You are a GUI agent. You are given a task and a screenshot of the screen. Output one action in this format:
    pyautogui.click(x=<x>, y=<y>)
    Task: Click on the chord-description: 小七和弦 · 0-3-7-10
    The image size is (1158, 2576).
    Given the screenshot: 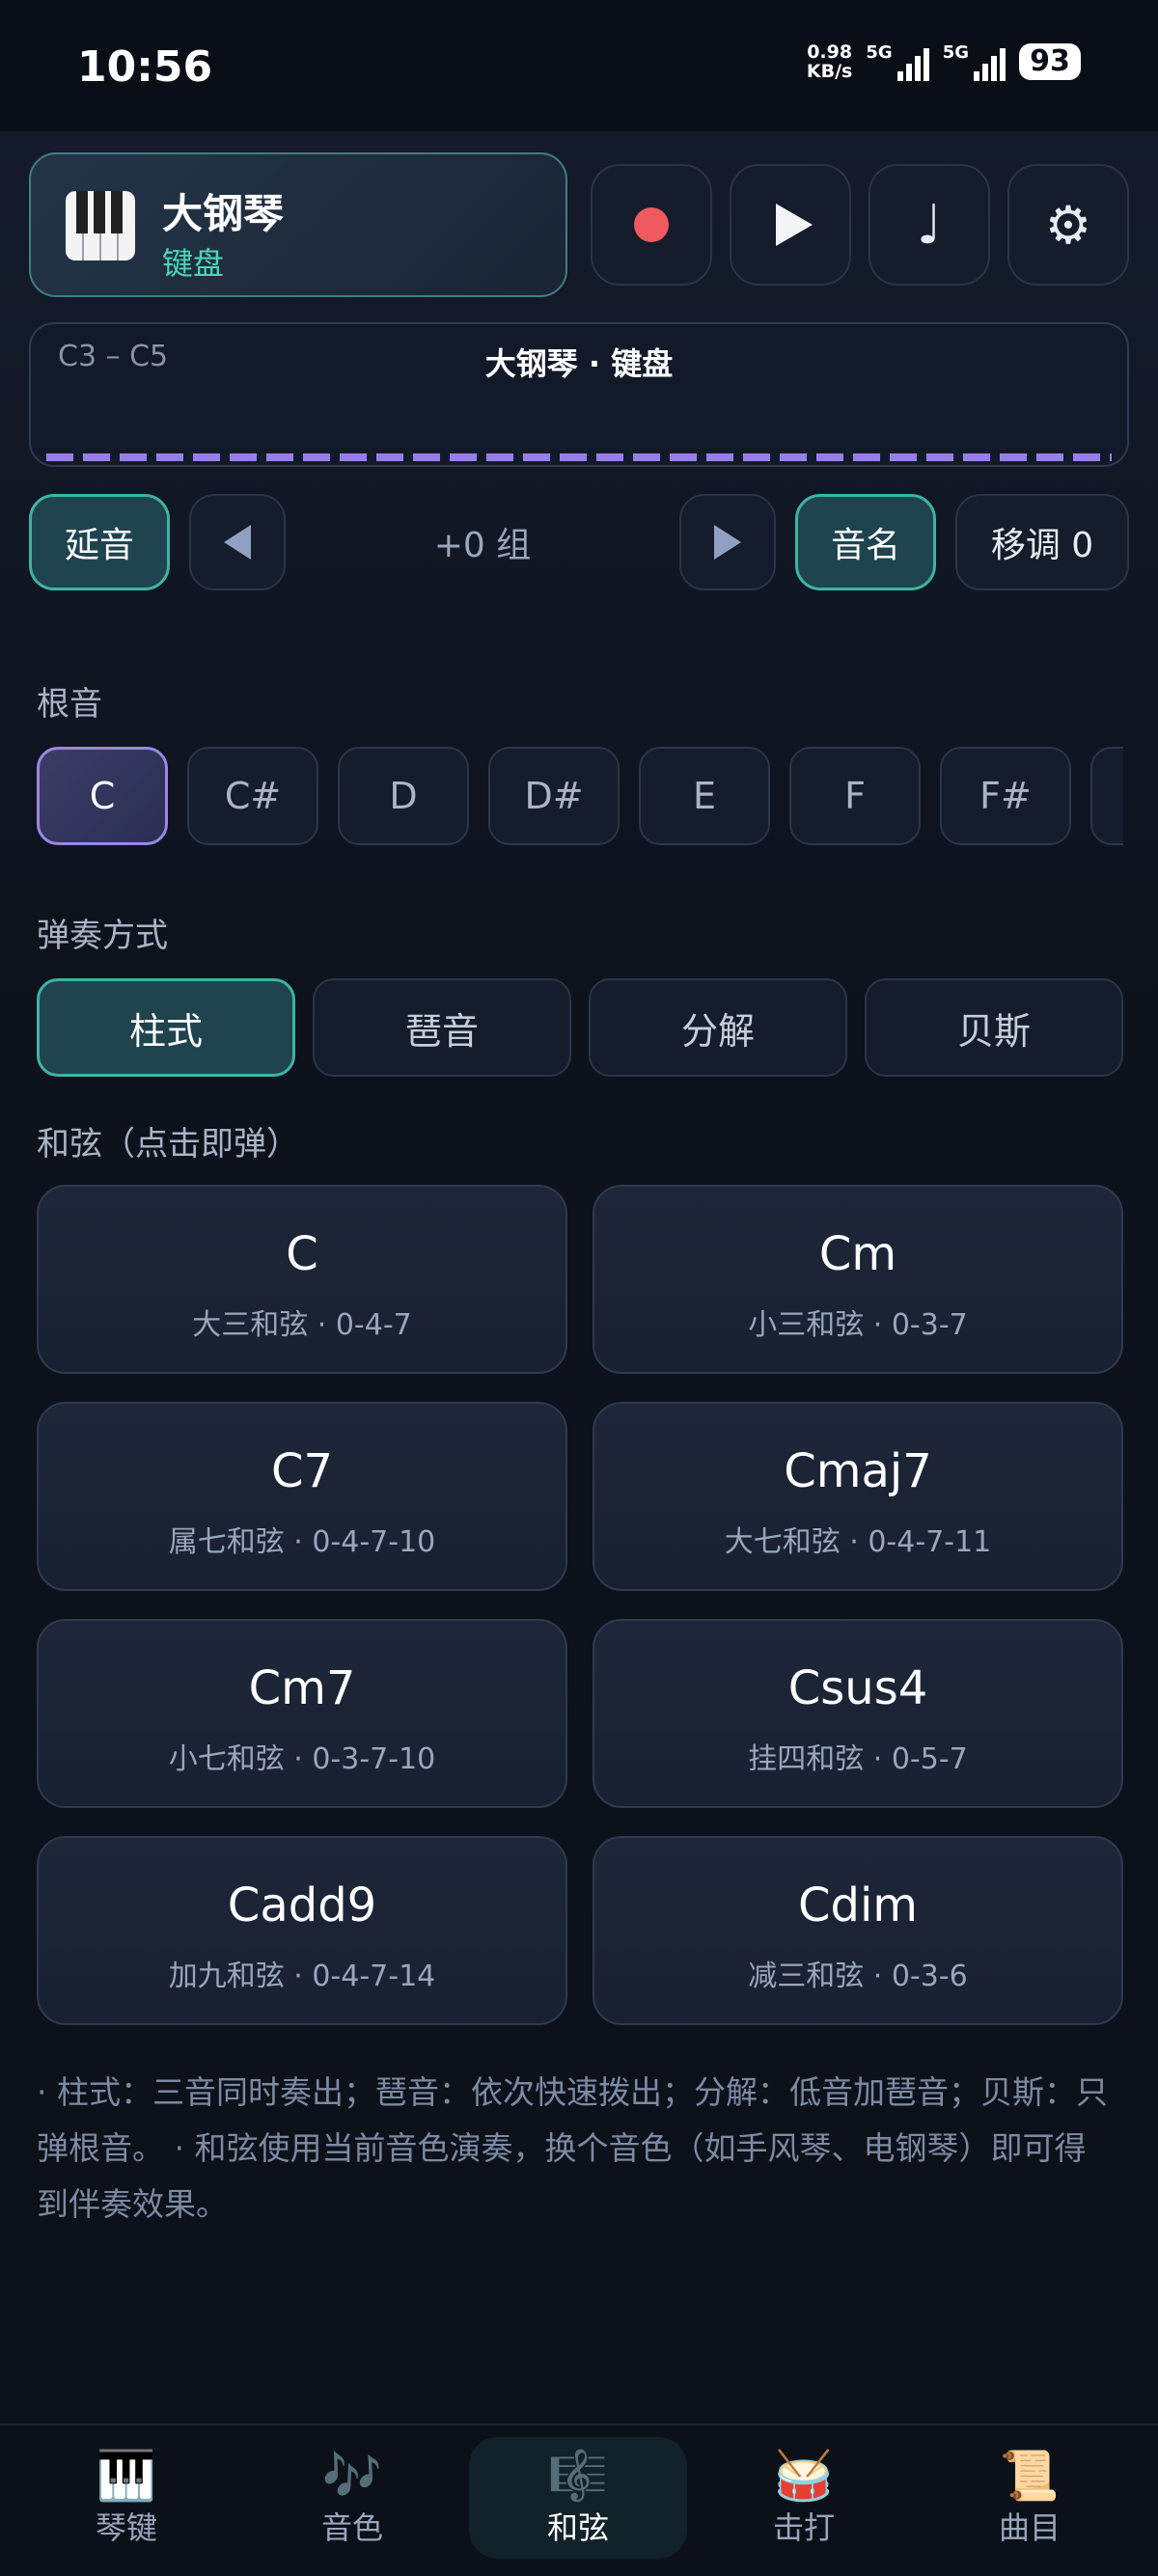 What is the action you would take?
    pyautogui.click(x=302, y=1759)
    